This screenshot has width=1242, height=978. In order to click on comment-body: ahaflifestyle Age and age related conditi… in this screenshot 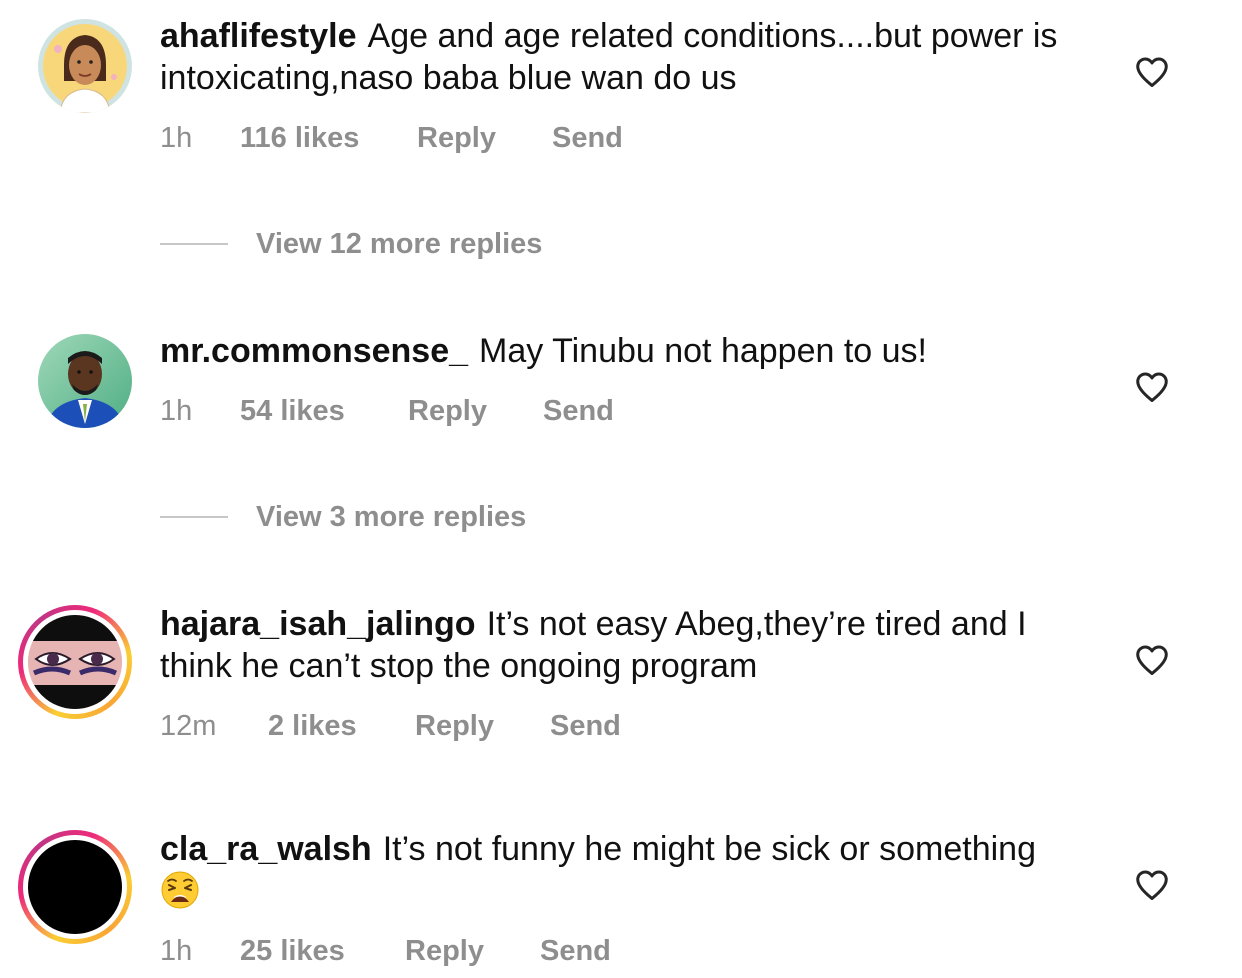, I will do `click(610, 57)`.